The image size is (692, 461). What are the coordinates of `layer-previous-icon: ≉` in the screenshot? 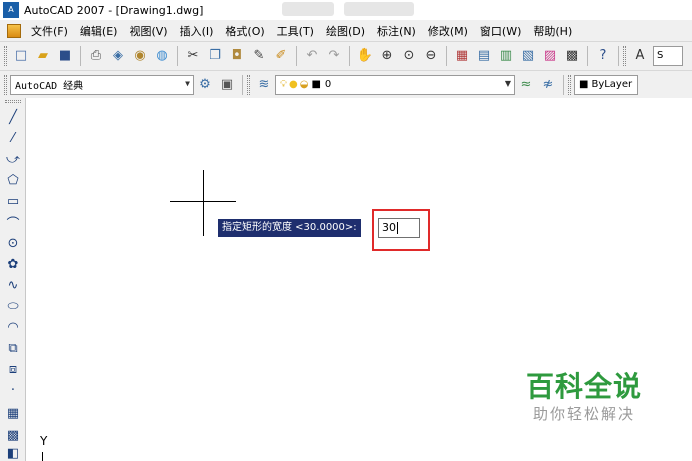 It's located at (548, 85).